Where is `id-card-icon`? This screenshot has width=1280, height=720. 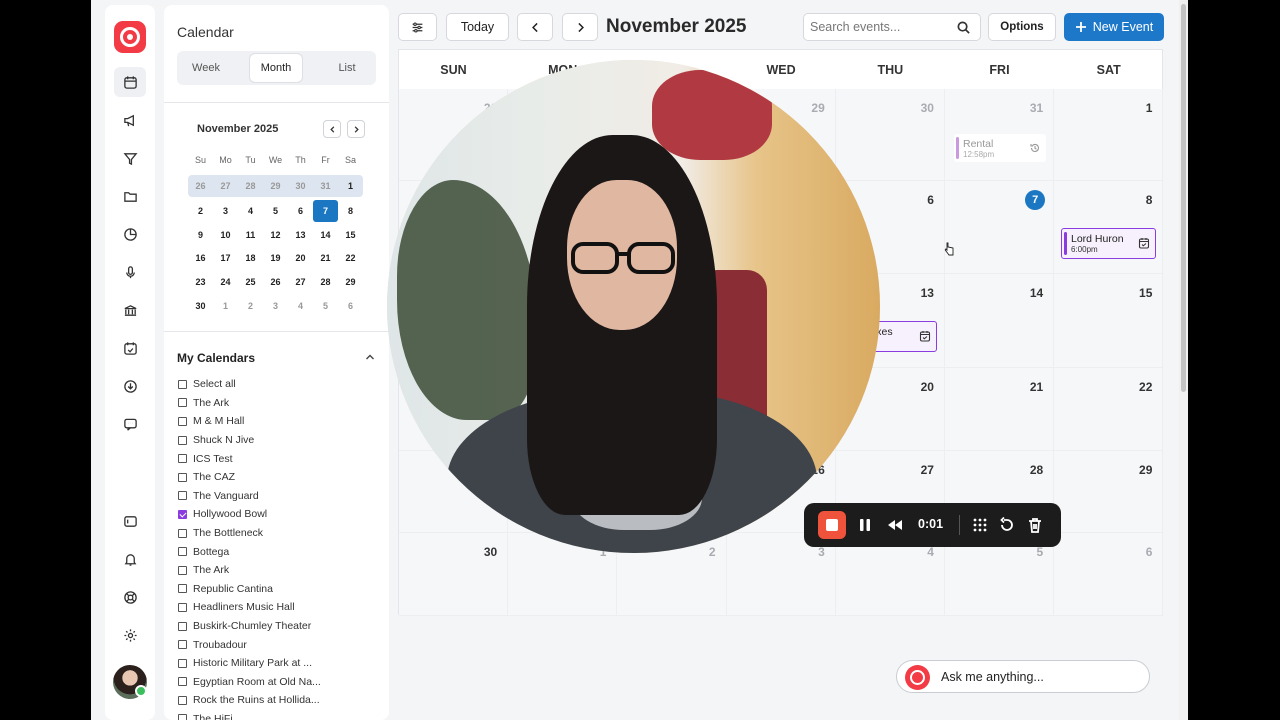 id-card-icon is located at coordinates (130, 521).